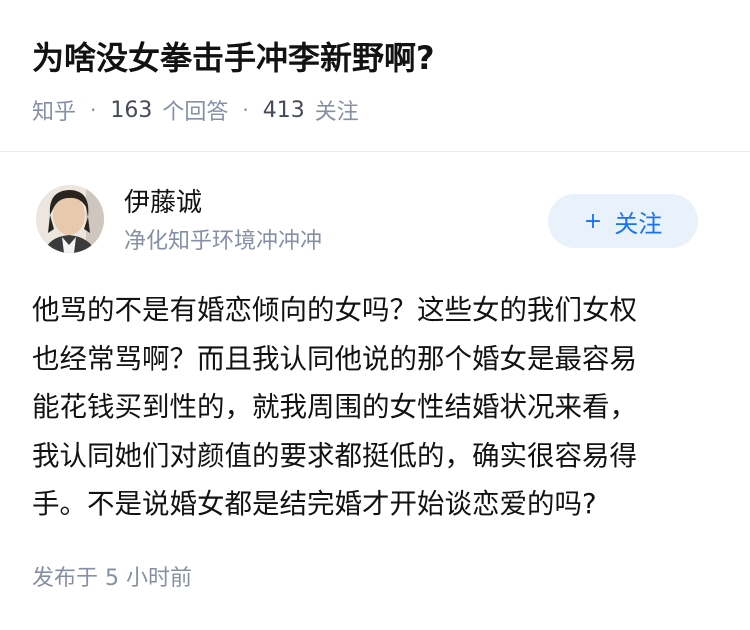  What do you see at coordinates (131, 110) in the screenshot?
I see `answers-count: 163` at bounding box center [131, 110].